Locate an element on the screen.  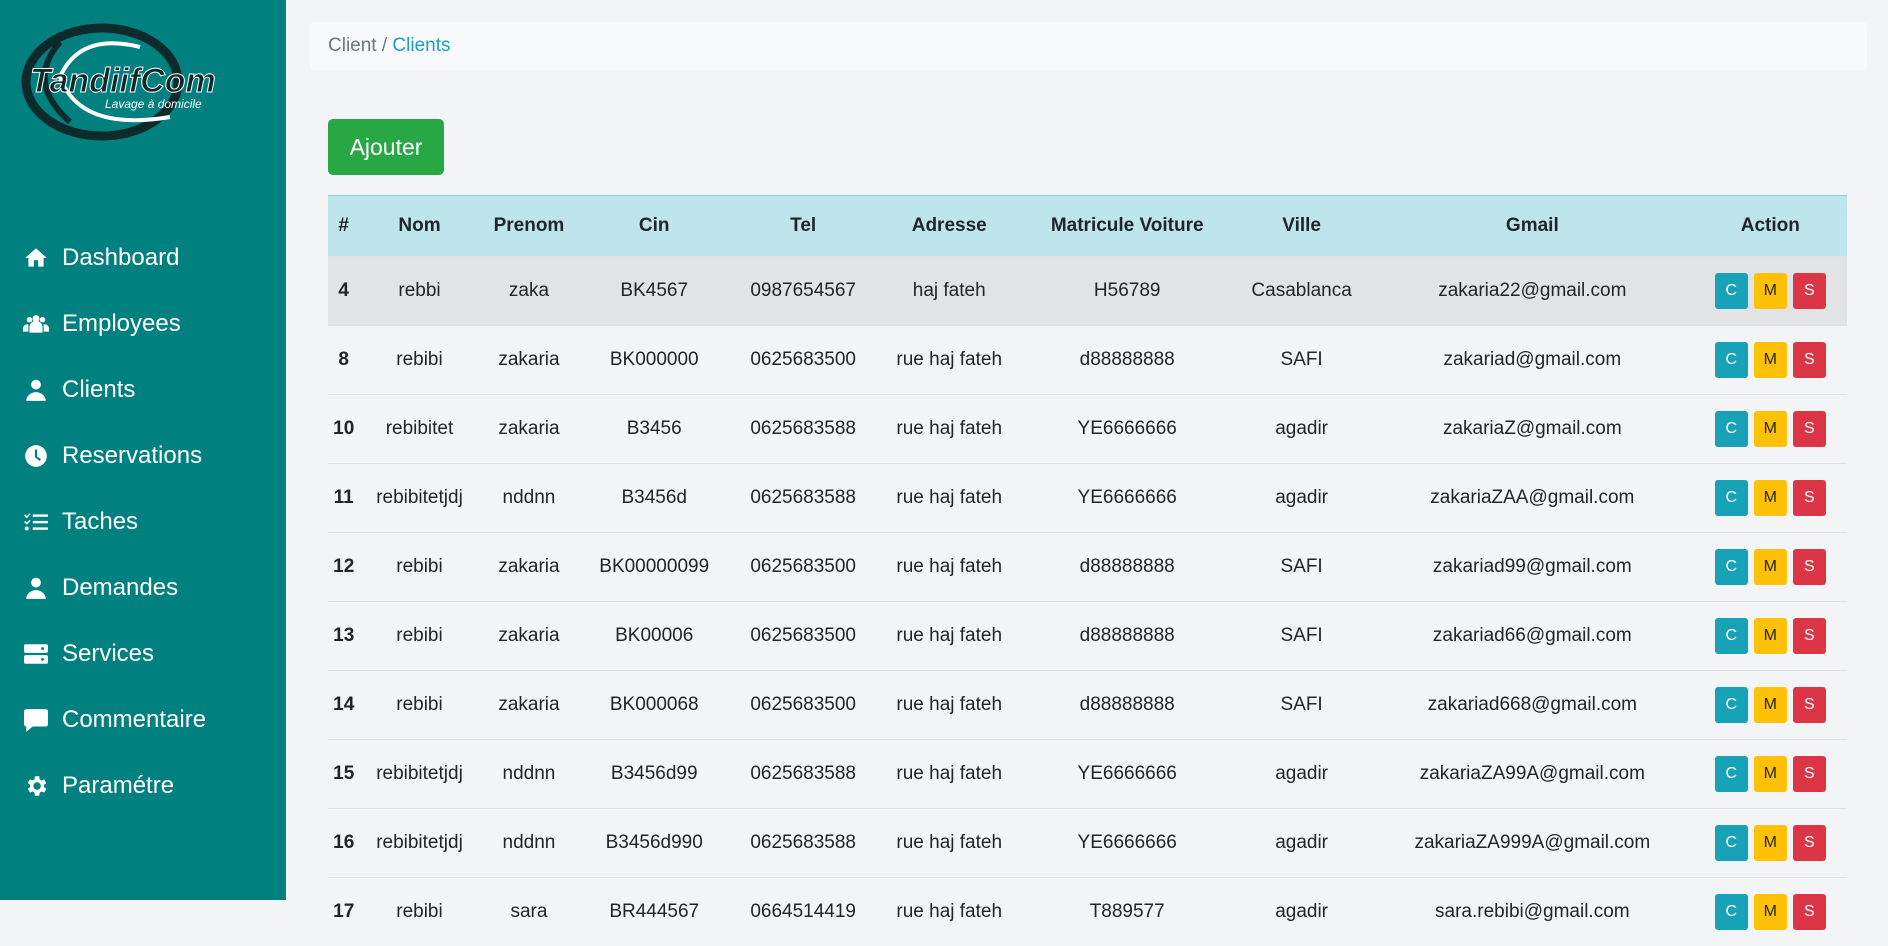
sidebar-item-label: Demandes is located at coordinates (120, 588).